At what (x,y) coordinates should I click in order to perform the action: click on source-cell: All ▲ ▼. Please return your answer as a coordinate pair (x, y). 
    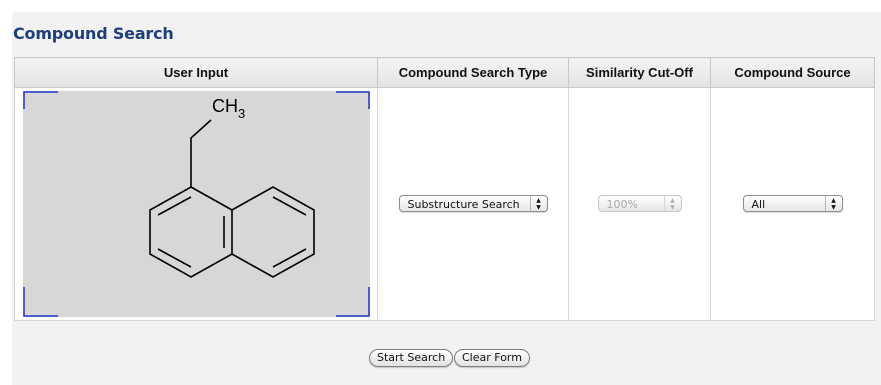
    Looking at the image, I should click on (792, 204).